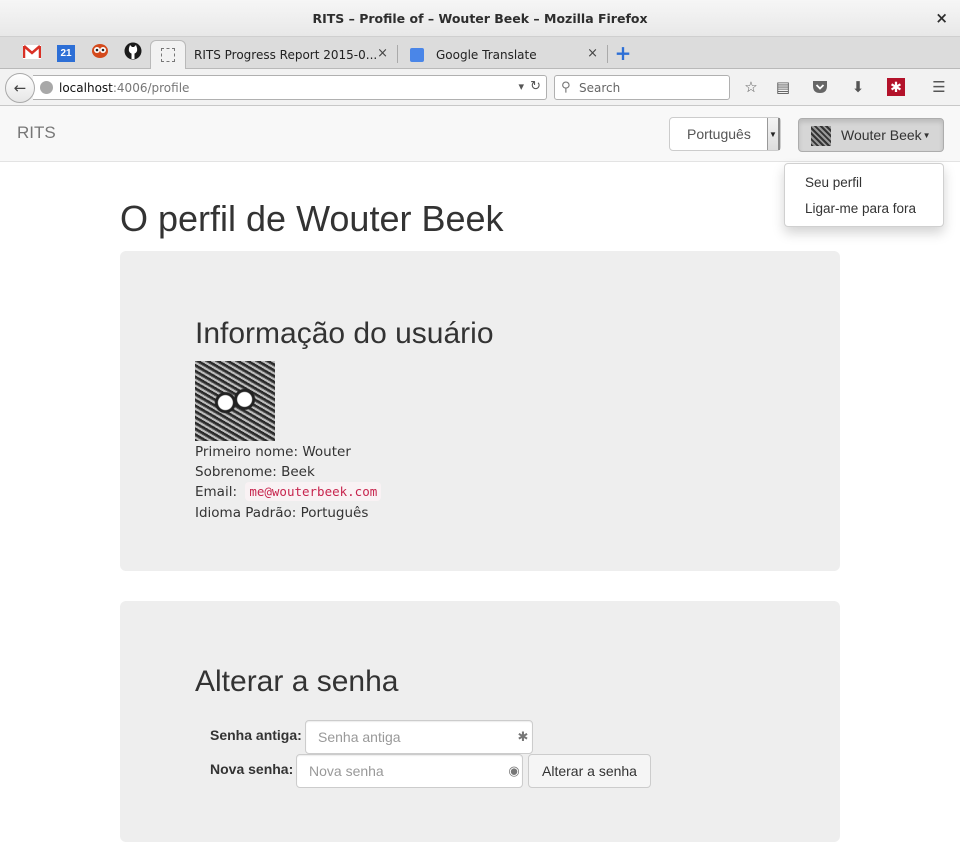 Image resolution: width=960 pixels, height=842 pixels. I want to click on language-line: Idioma Padrão: Português, so click(281, 513).